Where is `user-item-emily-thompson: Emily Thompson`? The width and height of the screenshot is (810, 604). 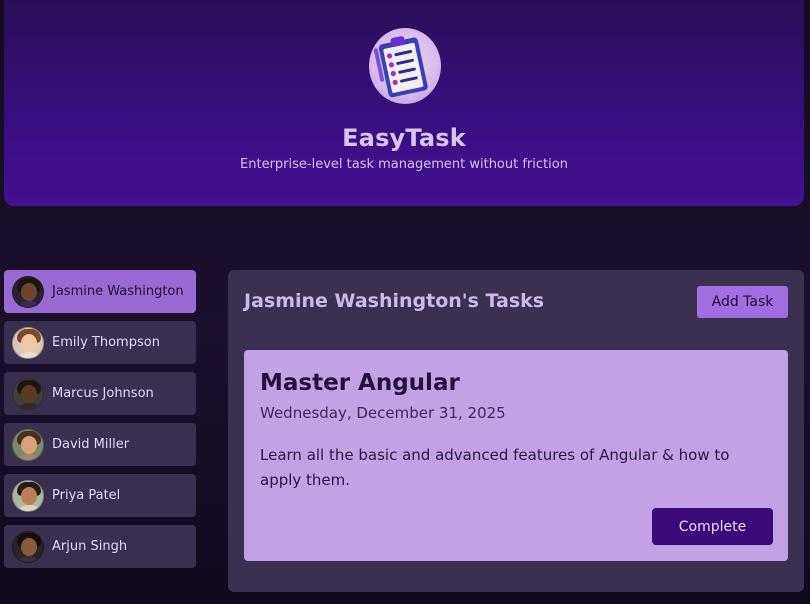
user-item-emily-thompson: Emily Thompson is located at coordinates (100, 342).